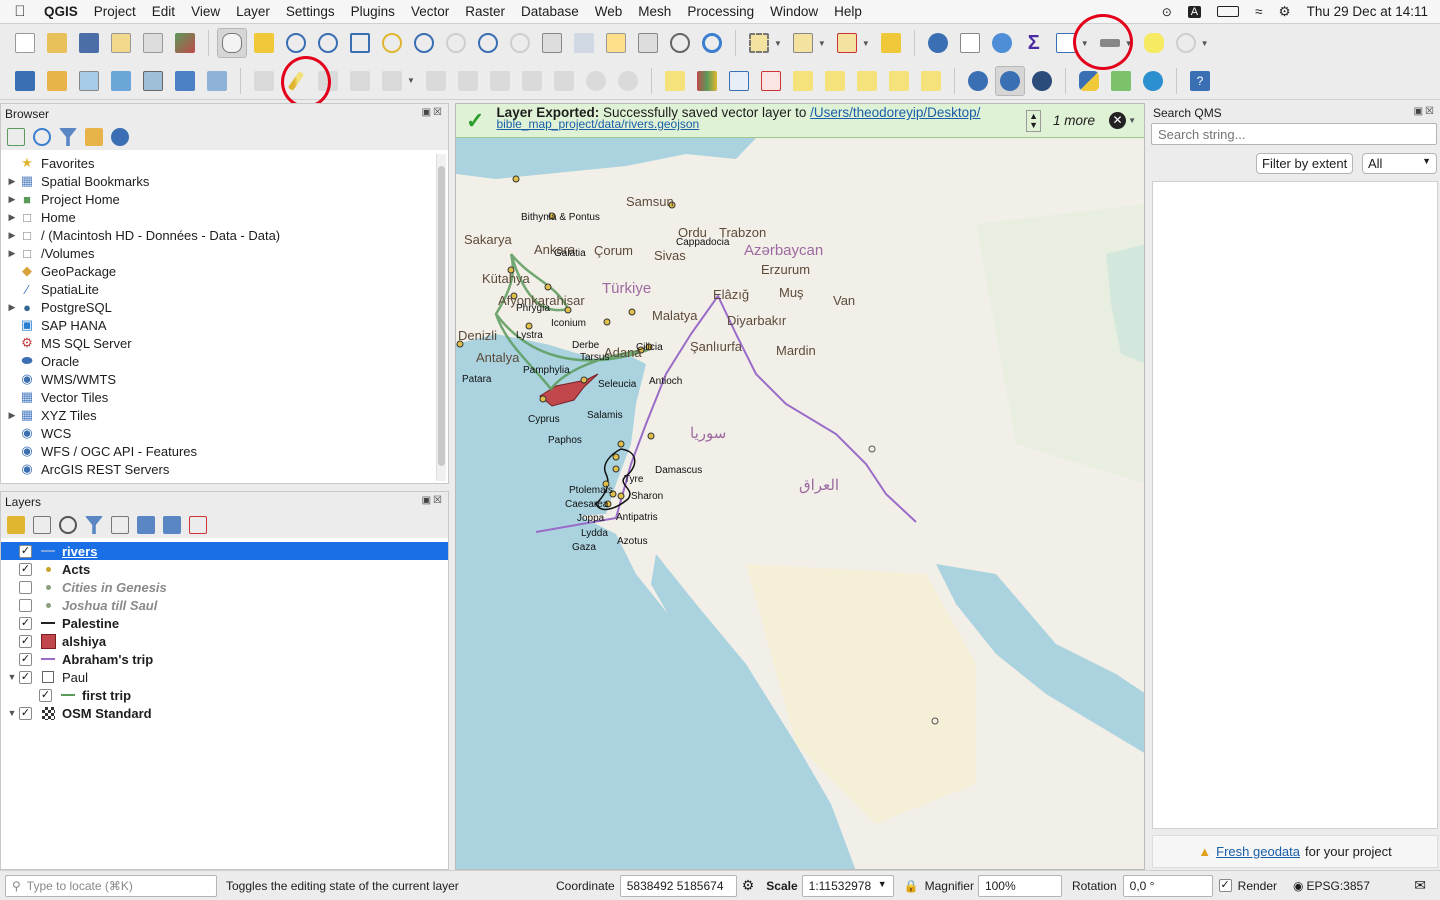 This screenshot has height=900, width=1440. I want to click on qgis-plugin-icon, so click(1121, 81).